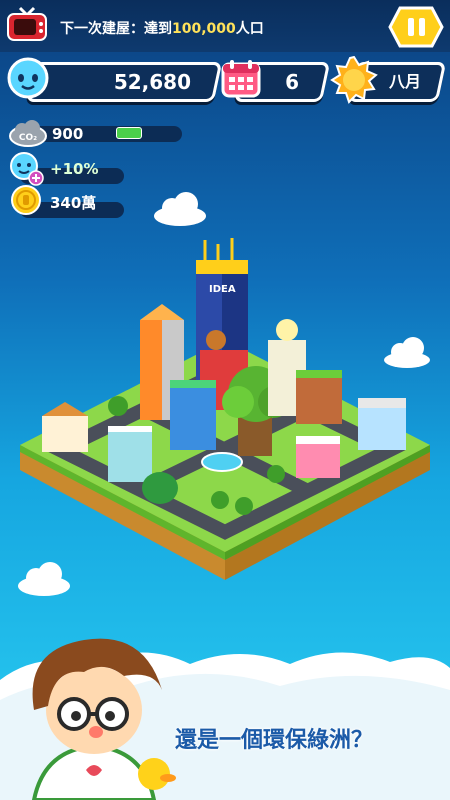  Describe the element at coordinates (27, 24) in the screenshot. I see `tv-icon` at that location.